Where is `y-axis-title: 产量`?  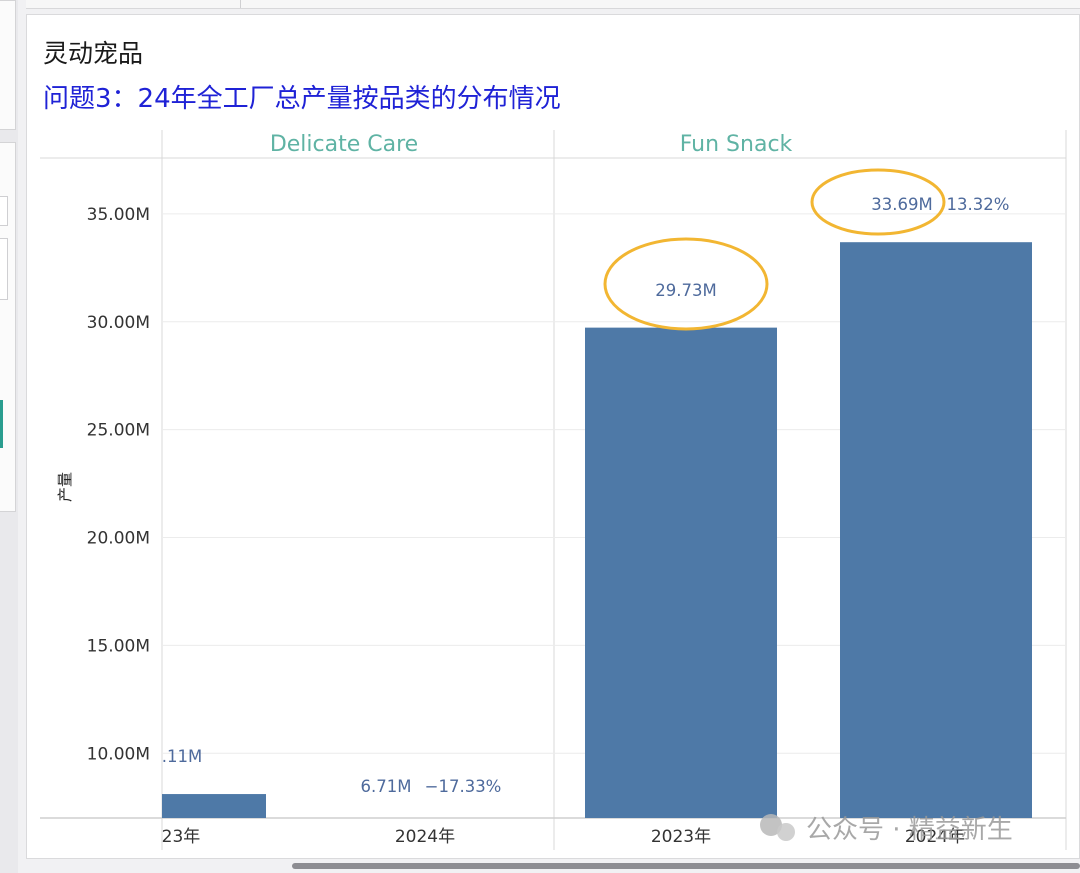
y-axis-title: 产量 is located at coordinates (65, 487).